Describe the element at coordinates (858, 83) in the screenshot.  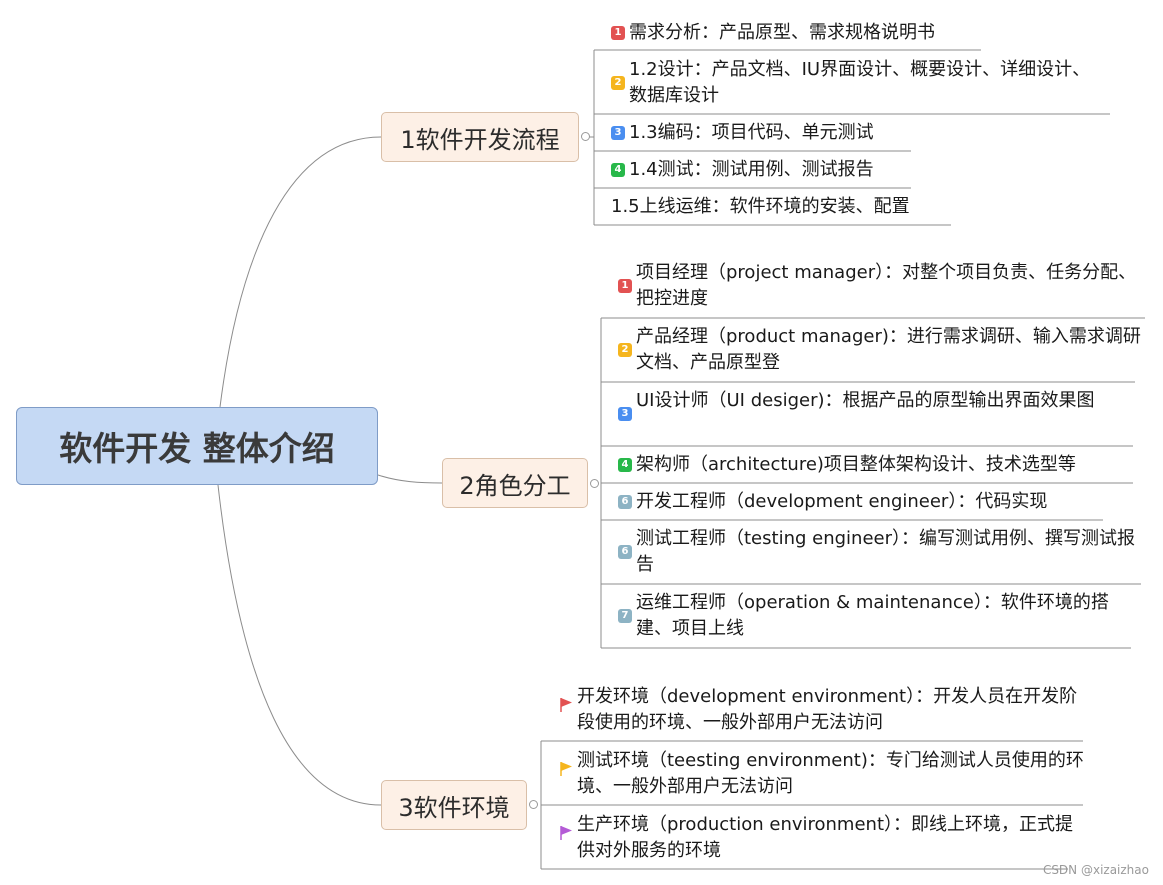
I see `process-step-design: 2 1.2设计：产品文档、IU界面设计、概要设计、详细设计、数据库设计` at that location.